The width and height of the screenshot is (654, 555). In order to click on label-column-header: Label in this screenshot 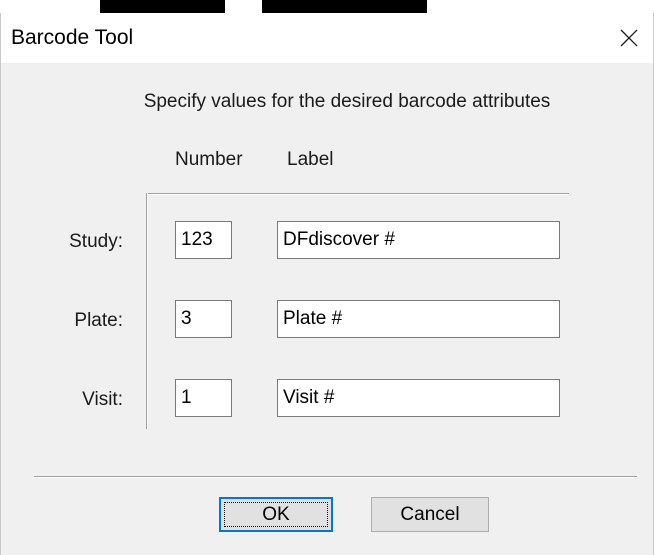, I will do `click(310, 159)`.